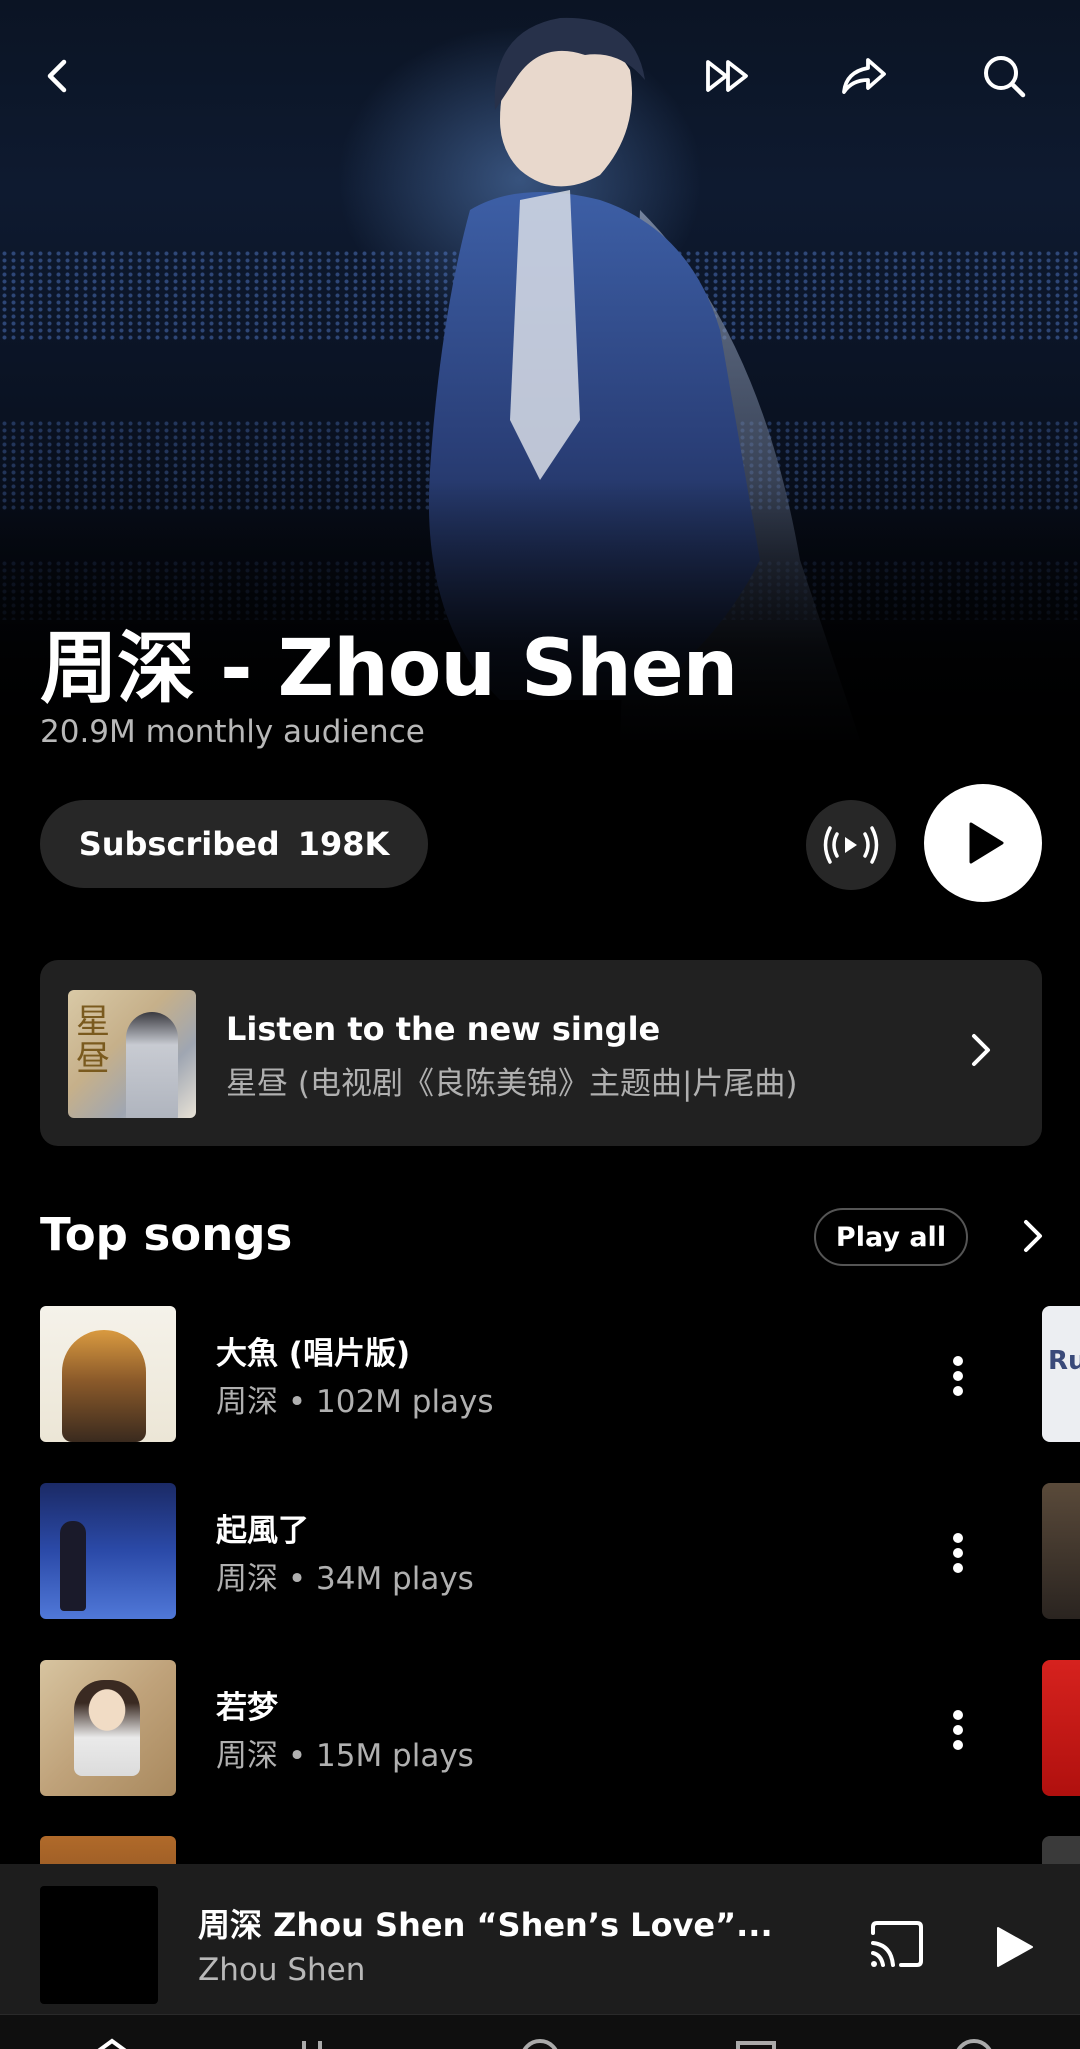 Image resolution: width=1080 pixels, height=2049 pixels. I want to click on premium-icon, so click(974, 2043).